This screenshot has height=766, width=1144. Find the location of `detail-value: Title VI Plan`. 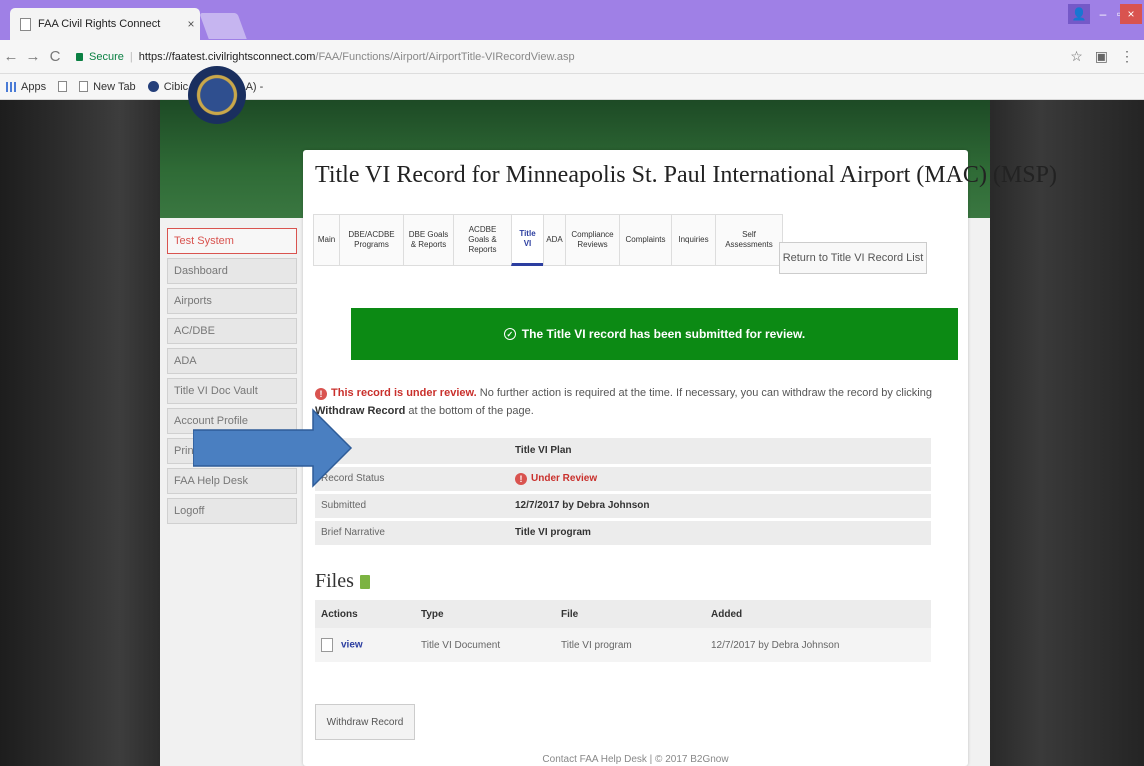

detail-value: Title VI Plan is located at coordinates (720, 452).